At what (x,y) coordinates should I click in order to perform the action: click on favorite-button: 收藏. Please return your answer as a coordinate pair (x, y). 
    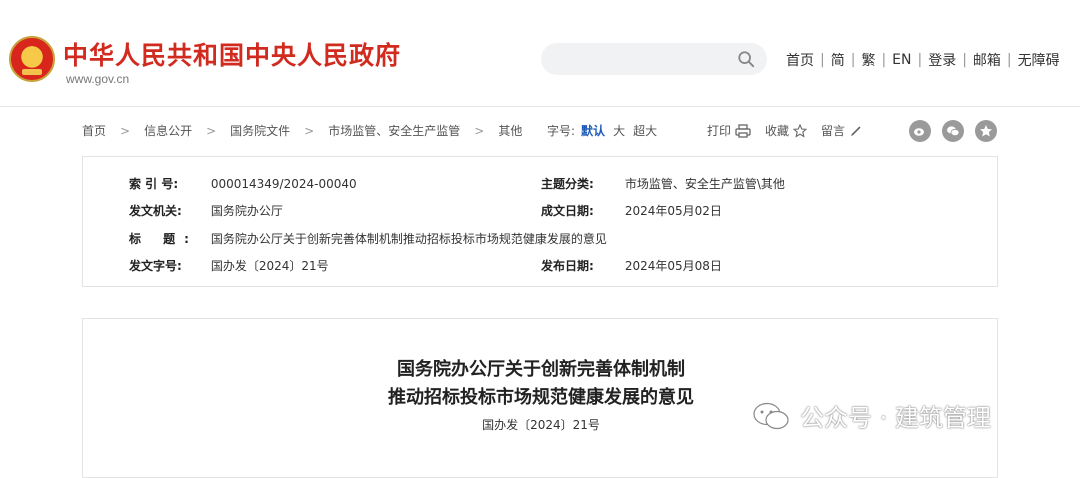
    Looking at the image, I should click on (786, 130).